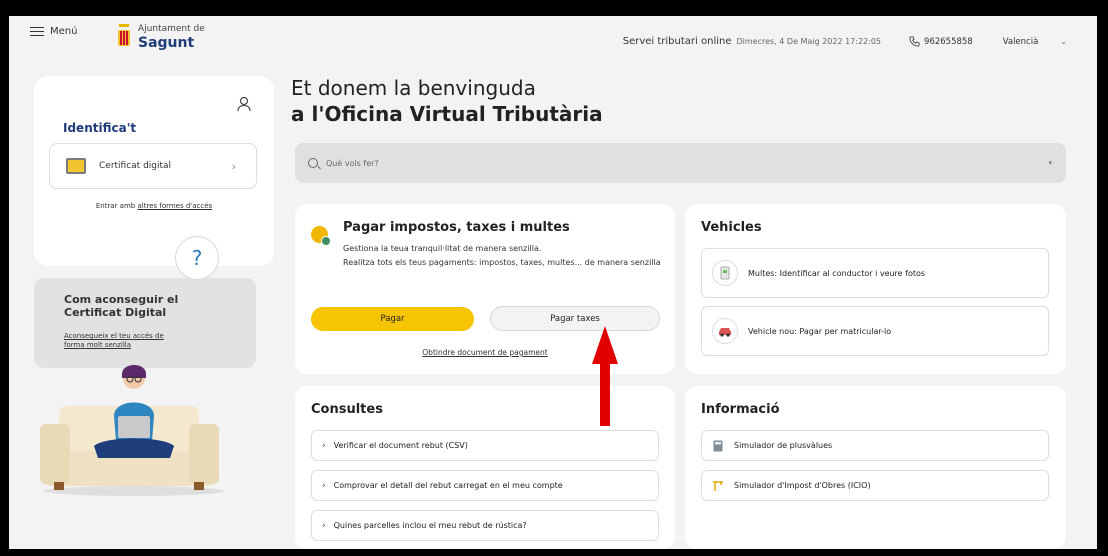  Describe the element at coordinates (135, 166) in the screenshot. I see `certificate-label: Certificat digital` at that location.